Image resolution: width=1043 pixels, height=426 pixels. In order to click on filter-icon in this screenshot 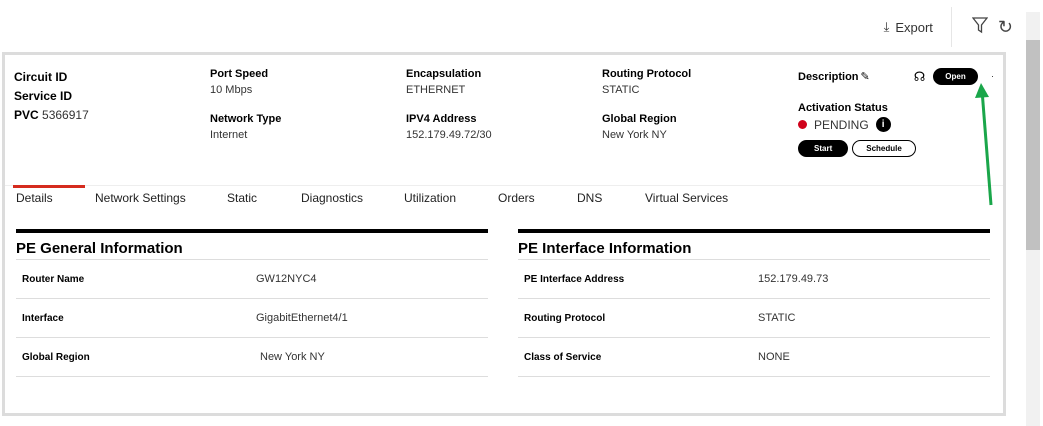, I will do `click(980, 27)`.